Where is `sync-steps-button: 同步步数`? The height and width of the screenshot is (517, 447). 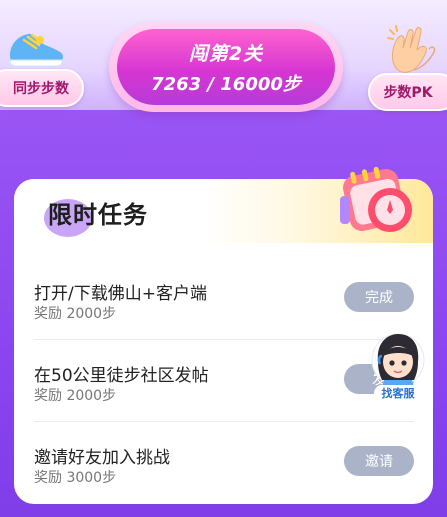 sync-steps-button: 同步步数 is located at coordinates (42, 88).